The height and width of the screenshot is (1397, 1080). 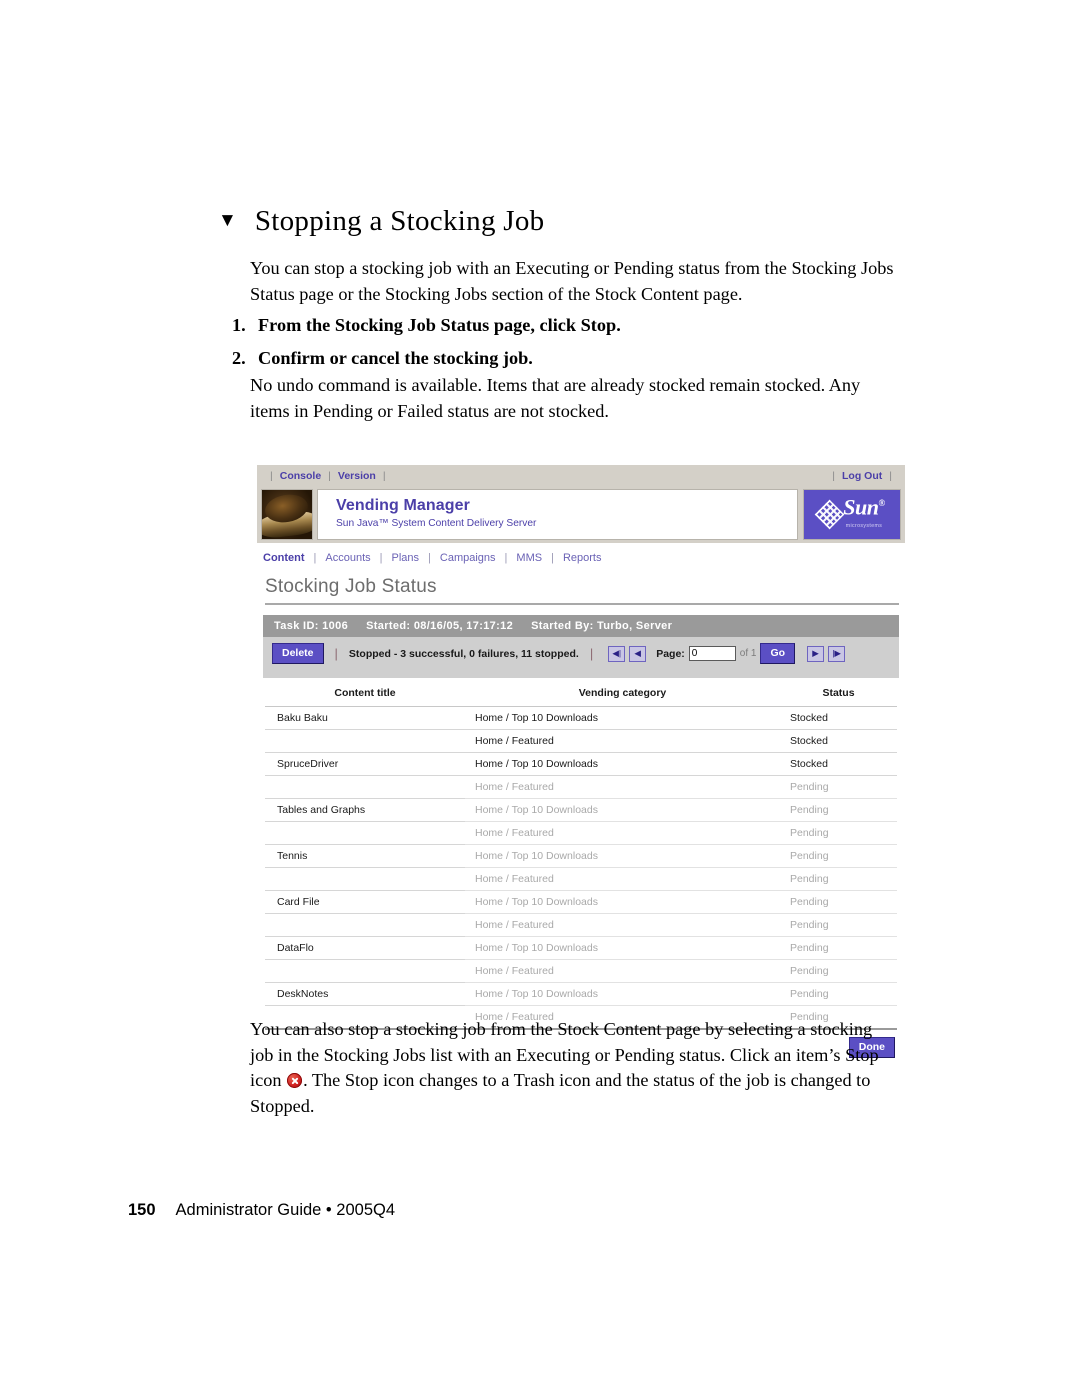 What do you see at coordinates (365, 856) in the screenshot?
I see `cell-content-title: Tennis` at bounding box center [365, 856].